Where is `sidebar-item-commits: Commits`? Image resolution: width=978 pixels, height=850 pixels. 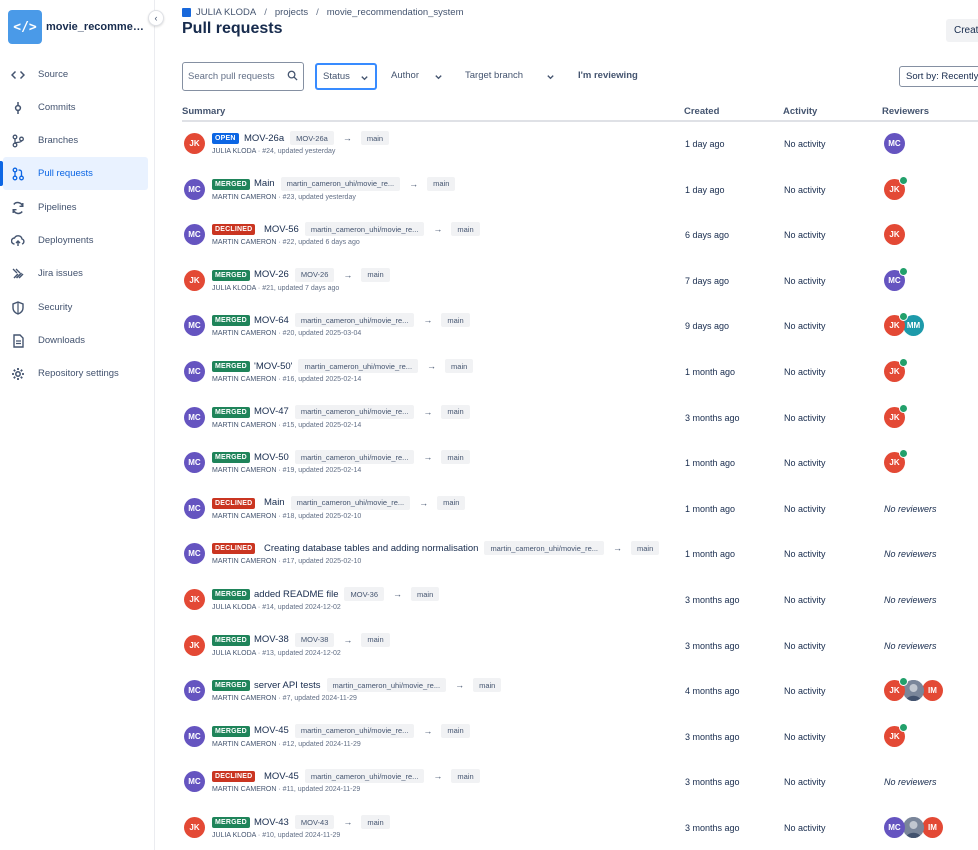 sidebar-item-commits: Commits is located at coordinates (75, 107).